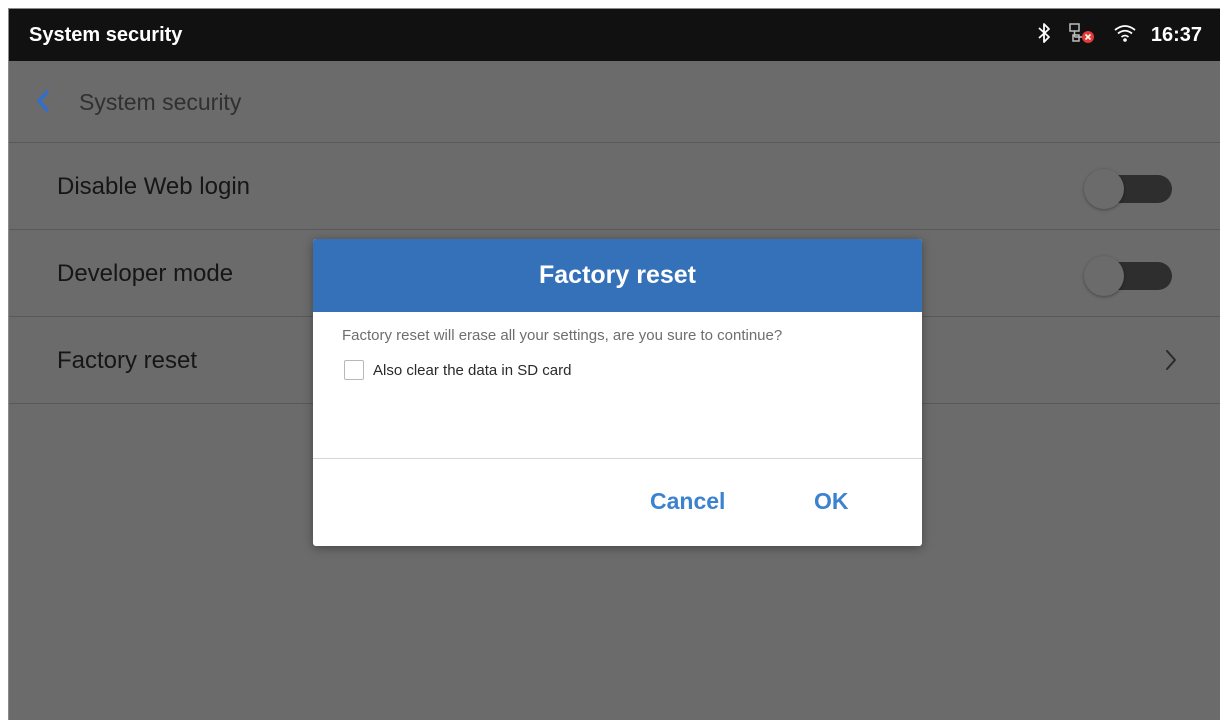  What do you see at coordinates (145, 273) in the screenshot?
I see `setting-label: Developer mode` at bounding box center [145, 273].